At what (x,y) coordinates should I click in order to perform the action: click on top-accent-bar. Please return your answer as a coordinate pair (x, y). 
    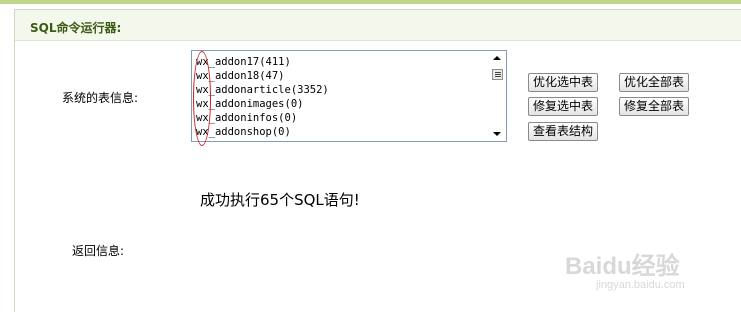
    Looking at the image, I should click on (370, 2).